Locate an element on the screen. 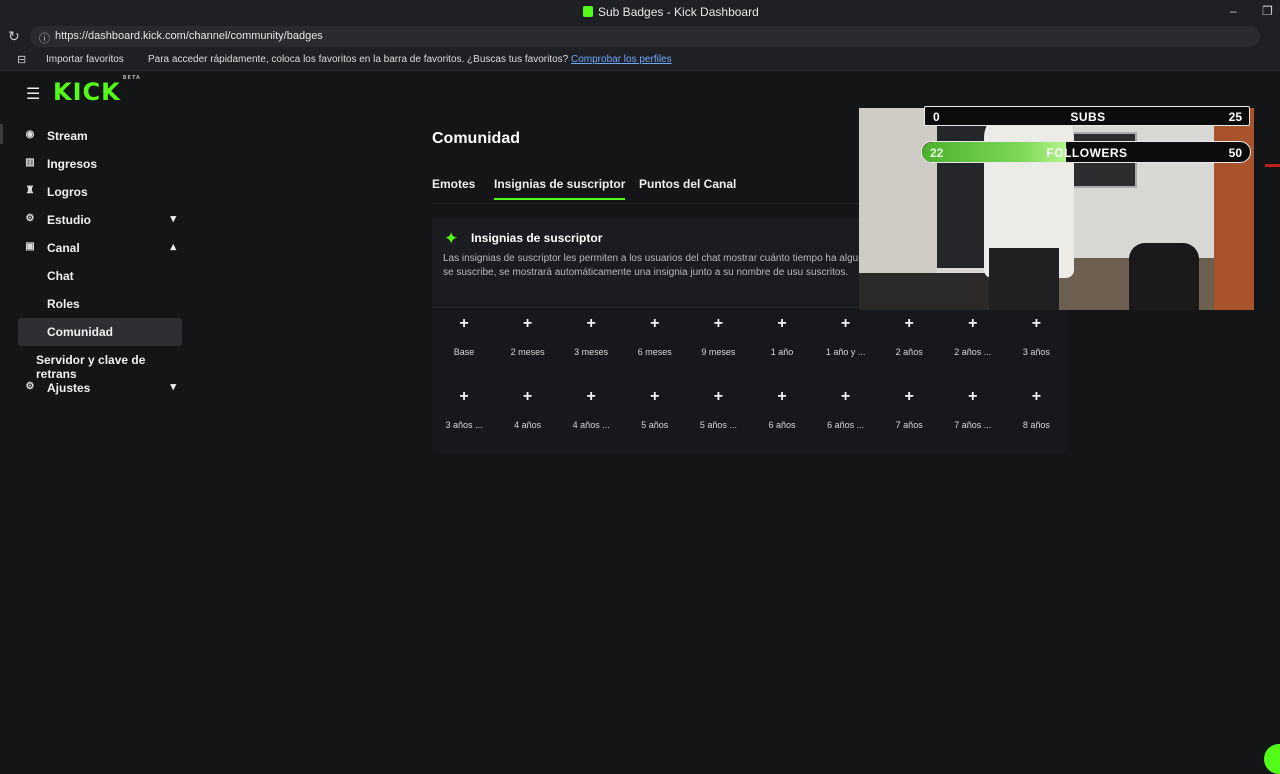  sidebar-item-ajustes: ⚙ Ajustes ▾ is located at coordinates (100, 388).